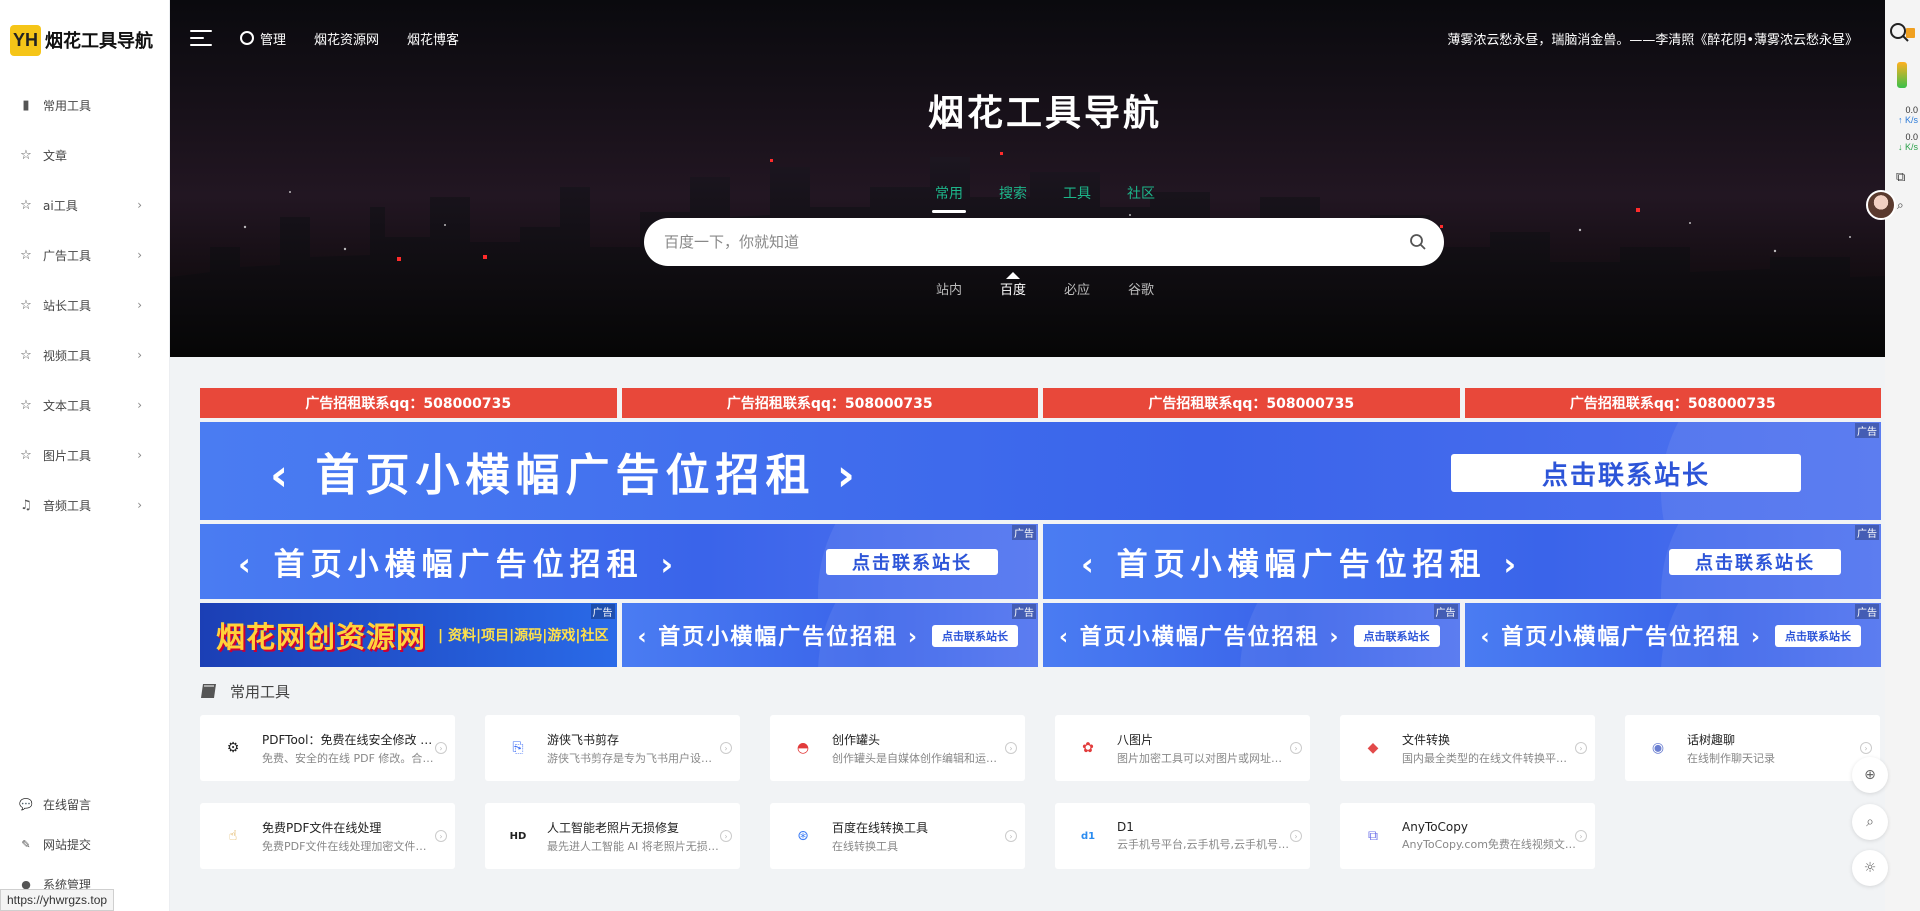 The width and height of the screenshot is (1920, 911). What do you see at coordinates (1088, 836) in the screenshot?
I see `d1-icon: d1` at bounding box center [1088, 836].